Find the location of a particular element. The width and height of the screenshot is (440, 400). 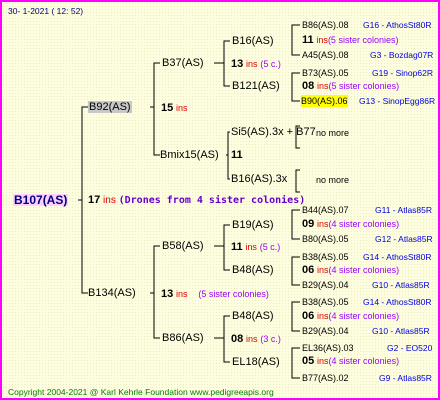

root-num: 17 is located at coordinates (94, 200).